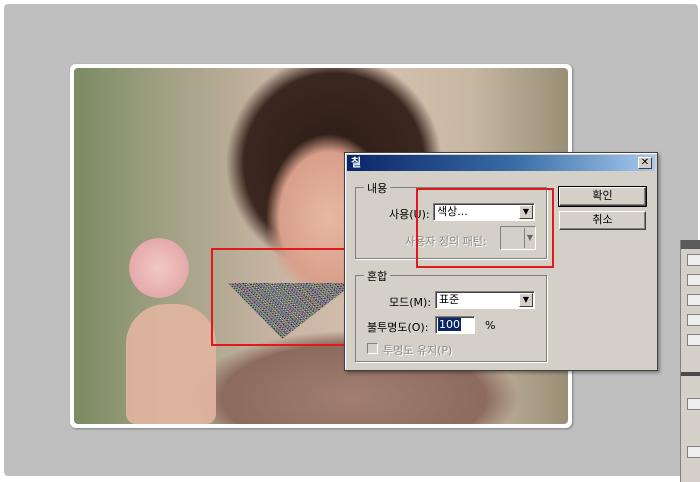  Describe the element at coordinates (171, 364) in the screenshot. I see `hand-shape` at that location.